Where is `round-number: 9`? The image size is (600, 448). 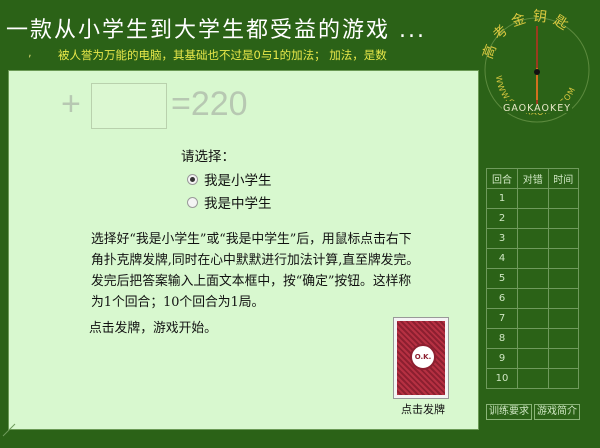 round-number: 9 is located at coordinates (502, 358).